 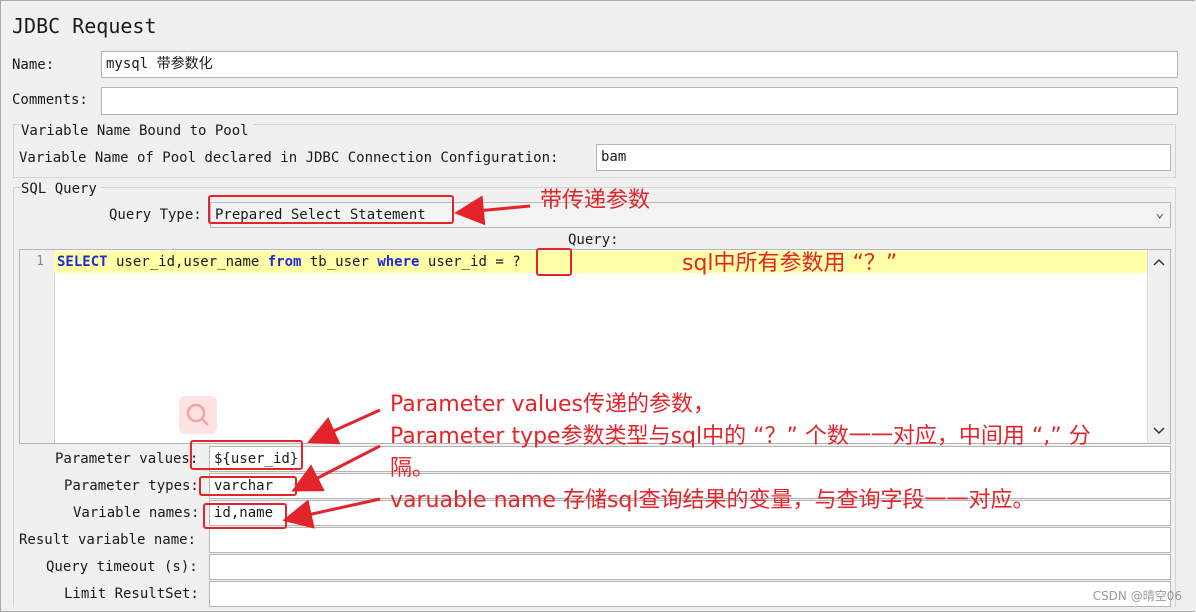 What do you see at coordinates (712, 500) in the screenshot?
I see `note-variable-names: varuable name 存储sql查询结果的变量，与查询字段一一对应。` at bounding box center [712, 500].